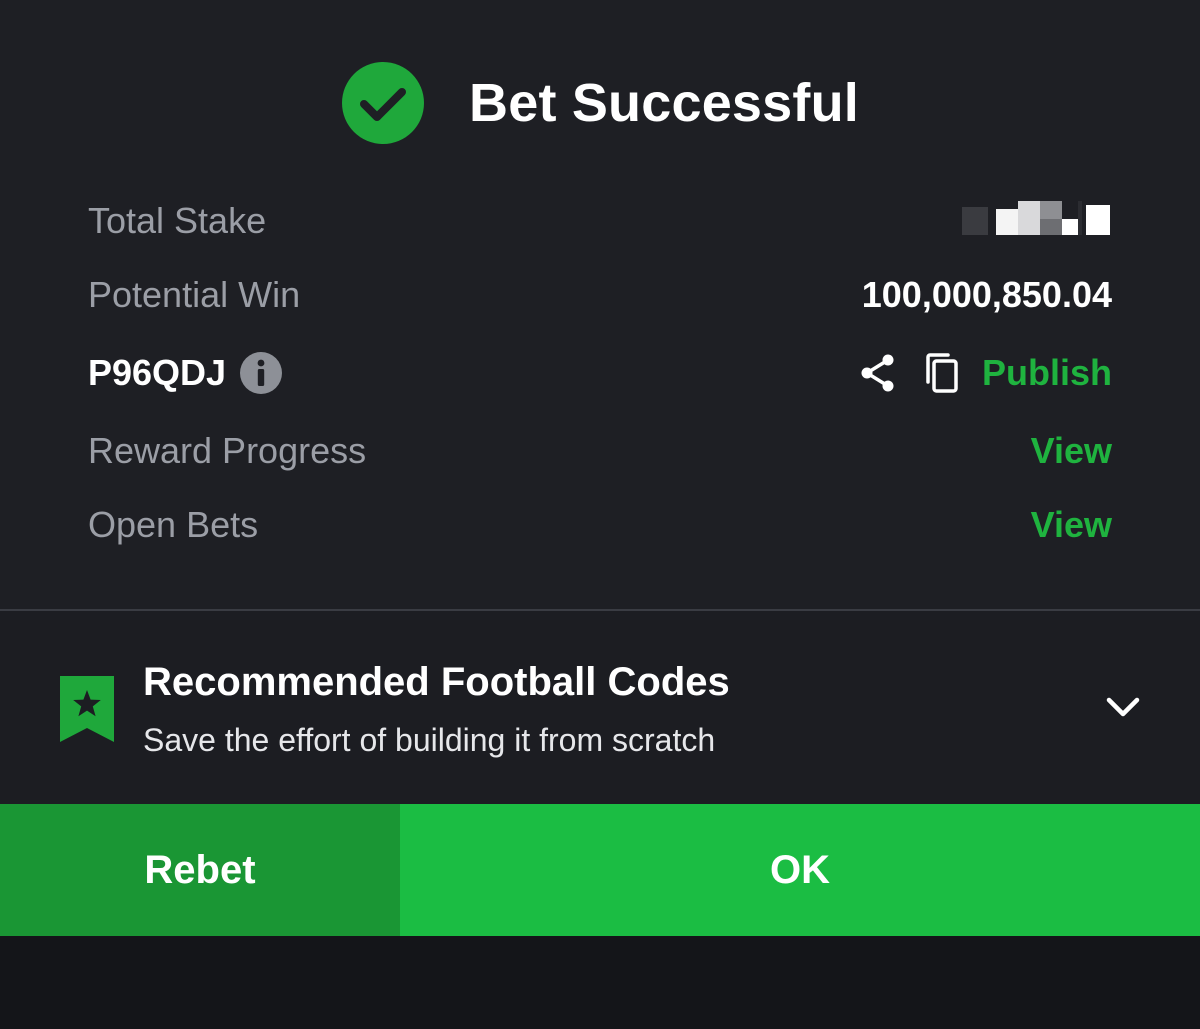 Image resolution: width=1200 pixels, height=1029 pixels. Describe the element at coordinates (157, 372) in the screenshot. I see `booking-code-text: P96QDJ` at that location.